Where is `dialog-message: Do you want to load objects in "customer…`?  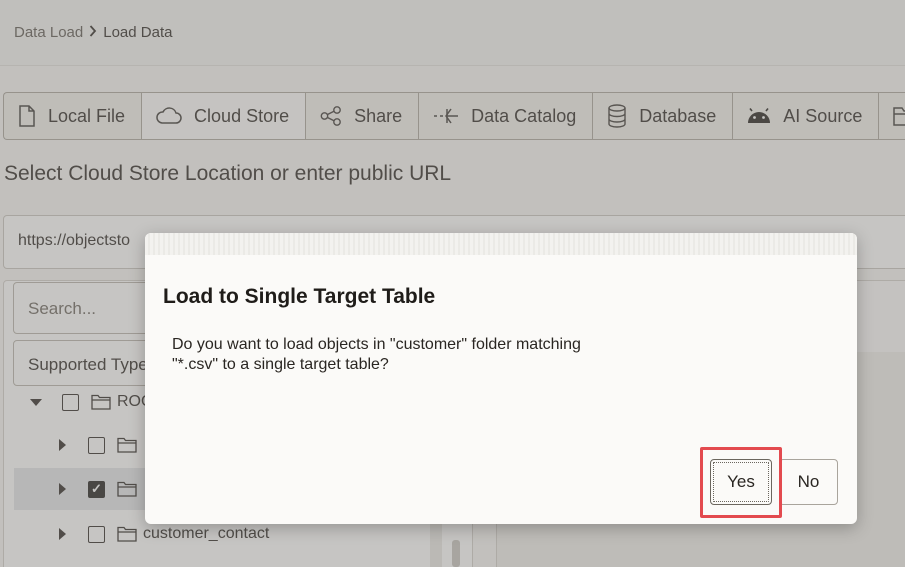 dialog-message: Do you want to load objects in "customer… is located at coordinates (407, 355).